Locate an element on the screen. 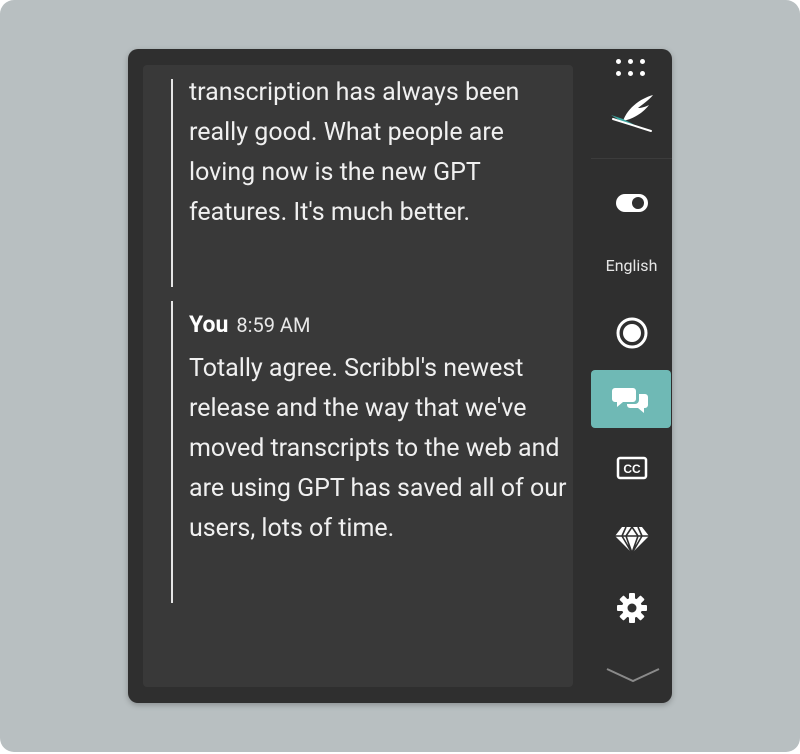 This screenshot has width=800, height=754. record-icon is located at coordinates (631, 333).